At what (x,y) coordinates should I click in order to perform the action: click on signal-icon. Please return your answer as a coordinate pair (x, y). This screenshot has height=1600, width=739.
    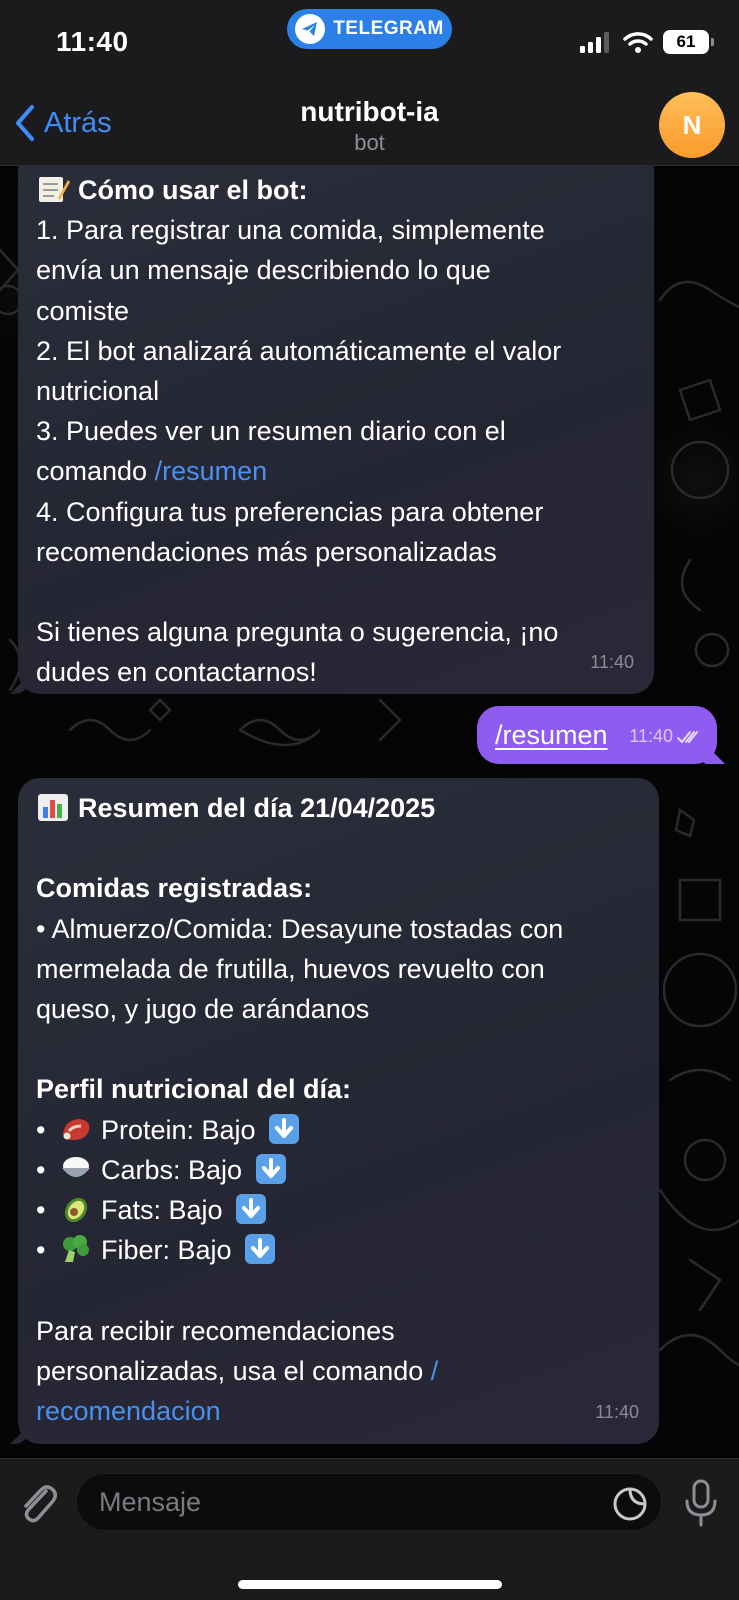
    Looking at the image, I should click on (594, 42).